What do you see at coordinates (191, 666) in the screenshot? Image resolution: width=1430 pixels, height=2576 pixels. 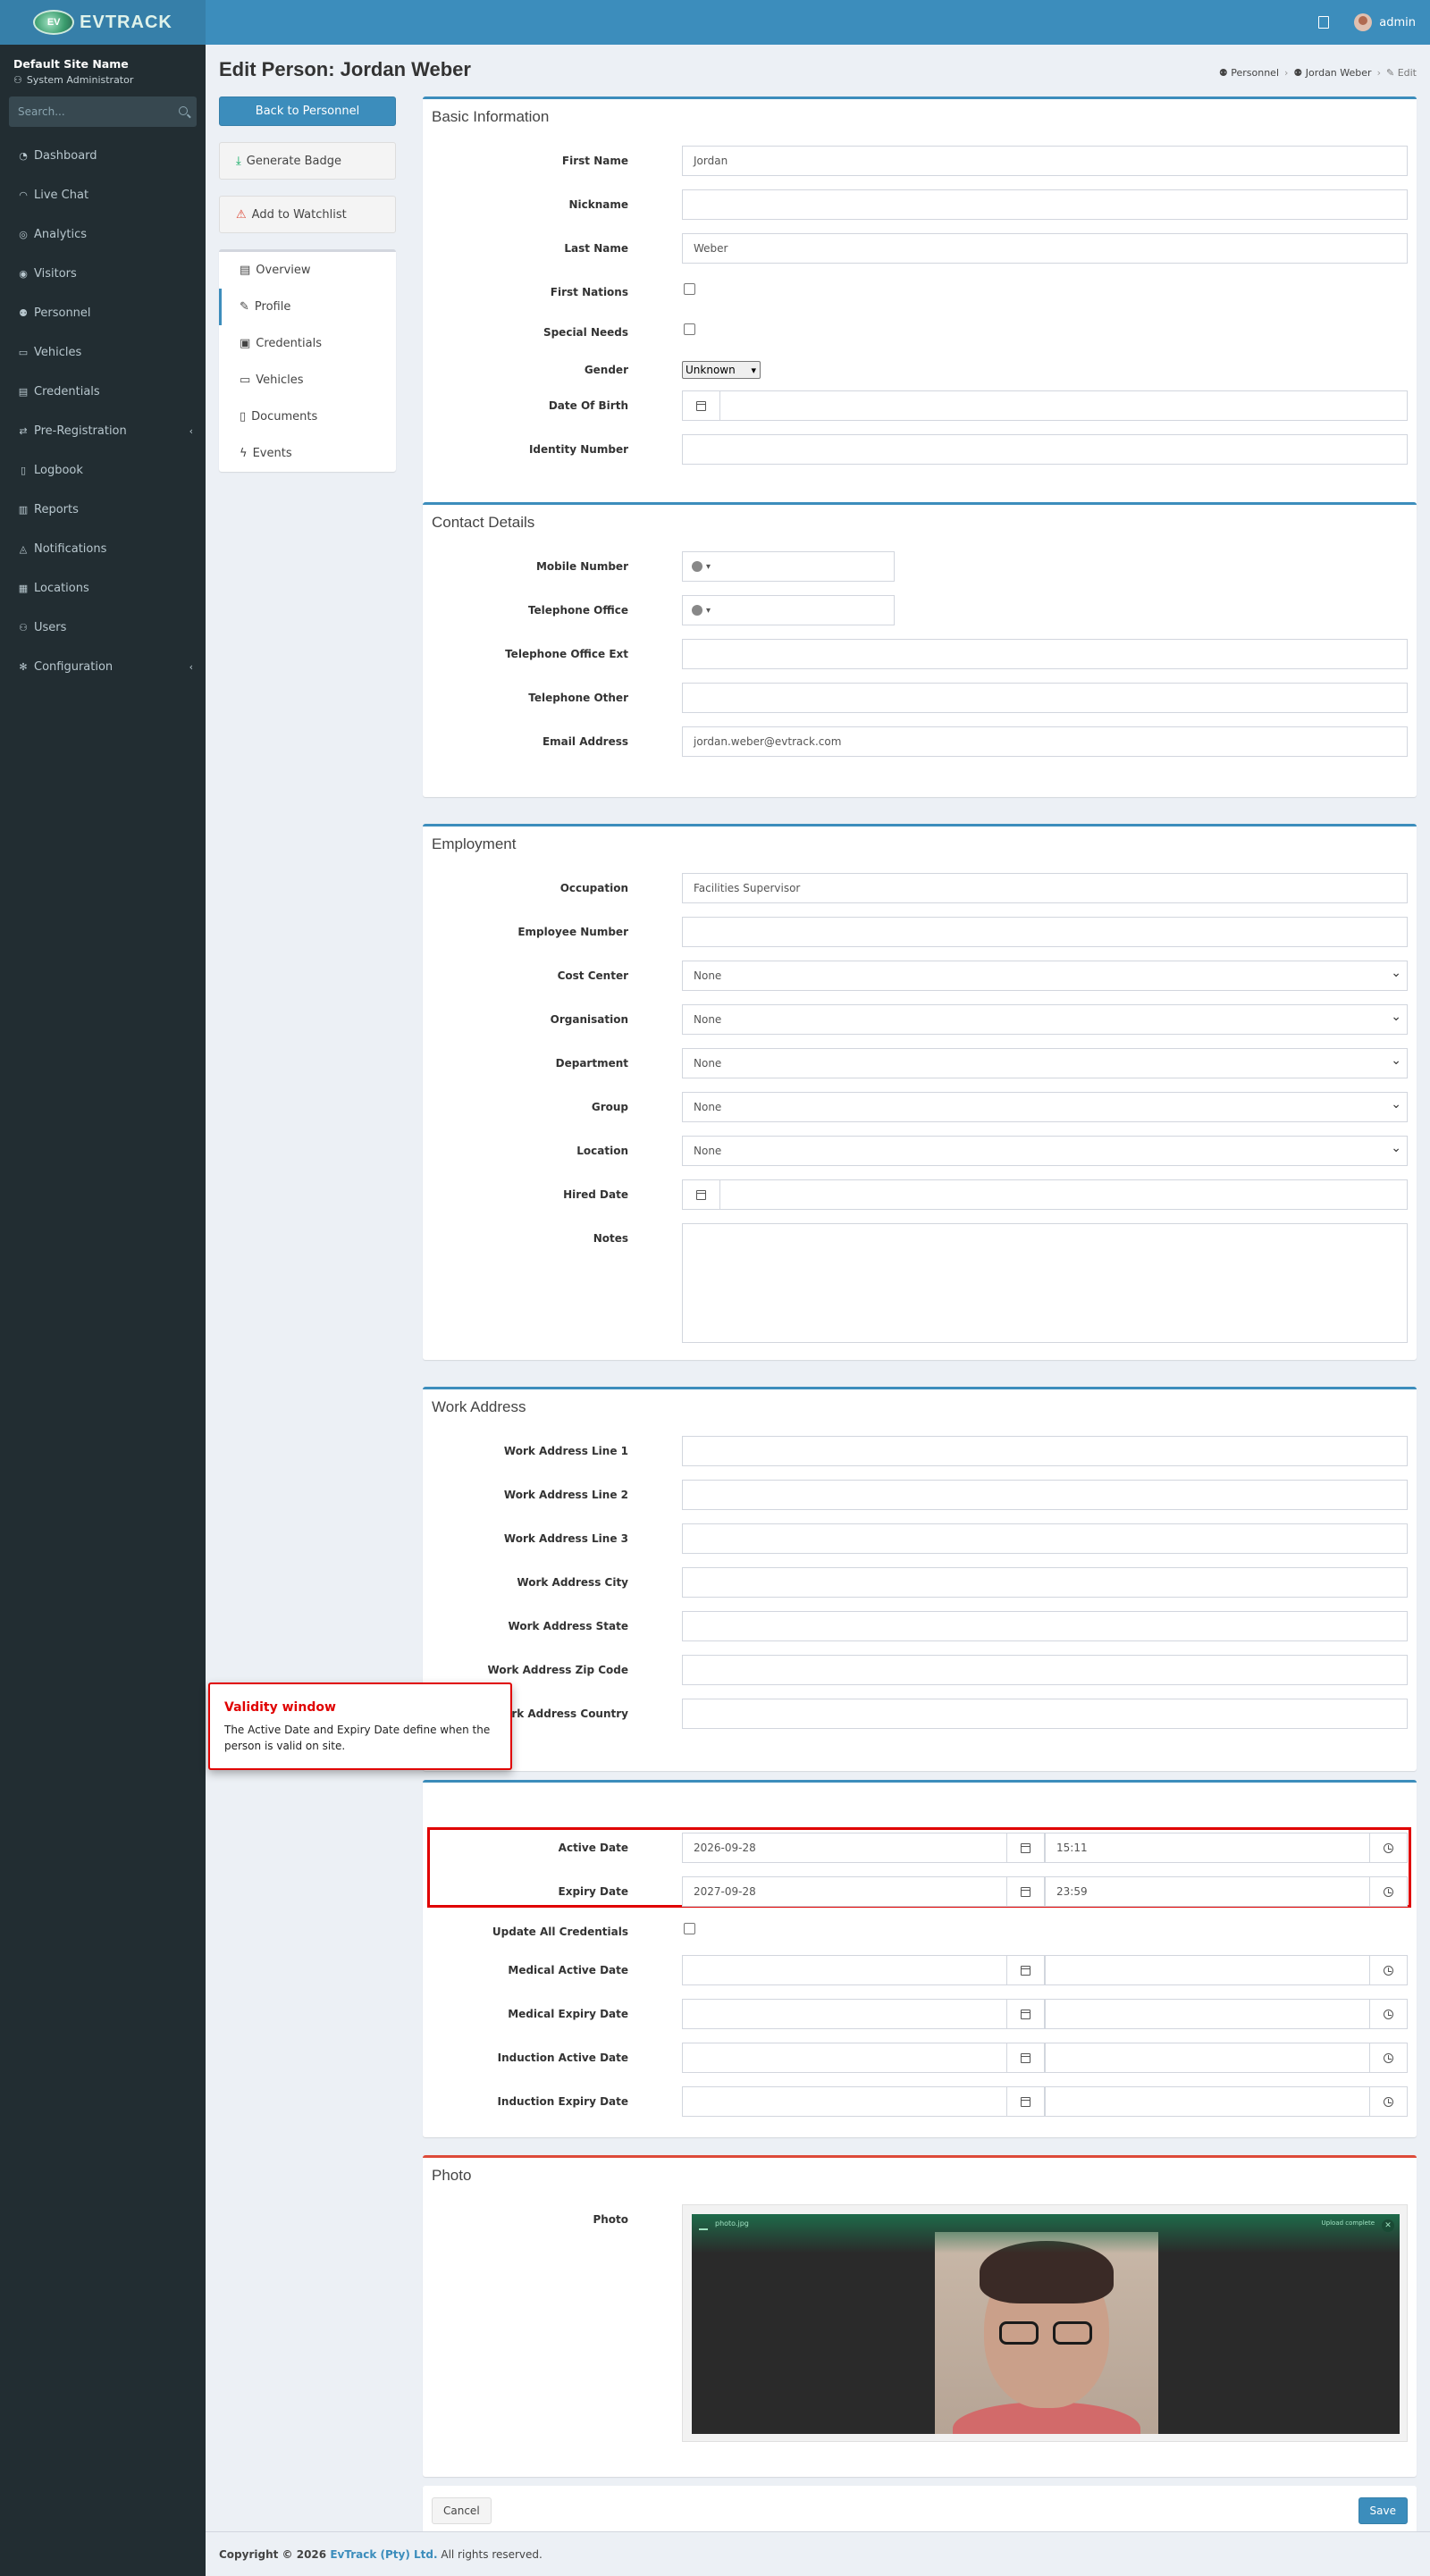 I see `chevron-left-icon: ‹` at bounding box center [191, 666].